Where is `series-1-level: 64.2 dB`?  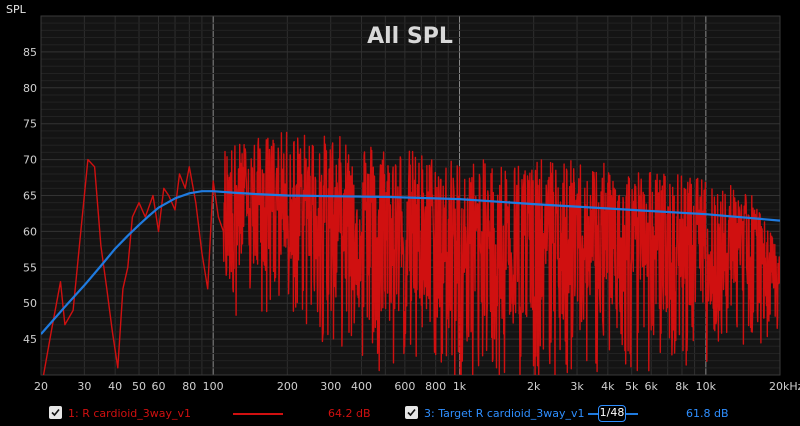
series-1-level: 64.2 dB is located at coordinates (349, 413).